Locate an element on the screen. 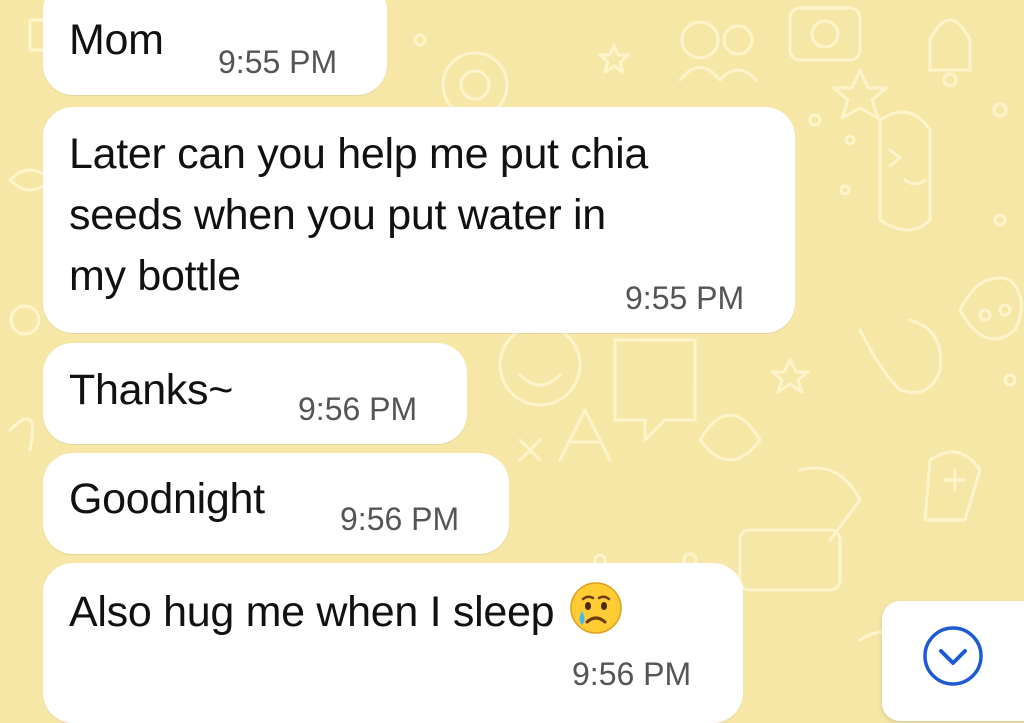 Image resolution: width=1024 pixels, height=723 pixels. message-bubble: Mom 9:55 PM is located at coordinates (215, 47).